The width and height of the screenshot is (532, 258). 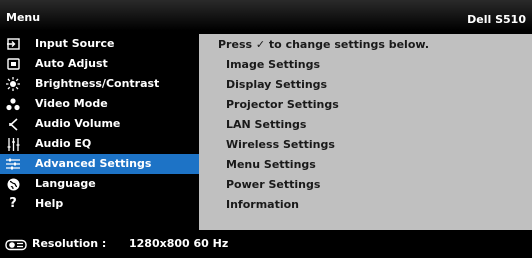 I want to click on menu-item-brightness-contrast: Brightness/Contrast, so click(x=99, y=84).